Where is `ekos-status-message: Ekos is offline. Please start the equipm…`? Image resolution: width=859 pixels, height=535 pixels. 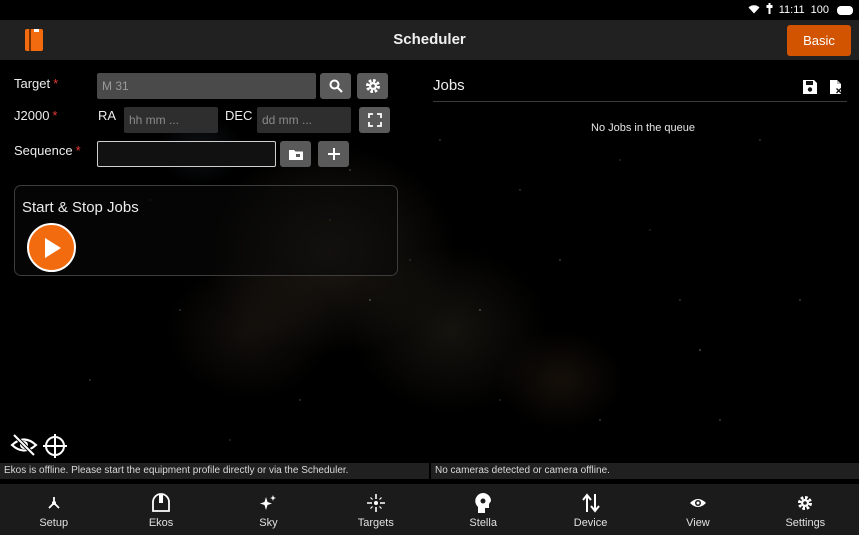
ekos-status-message: Ekos is offline. Please start the equipm… is located at coordinates (214, 471).